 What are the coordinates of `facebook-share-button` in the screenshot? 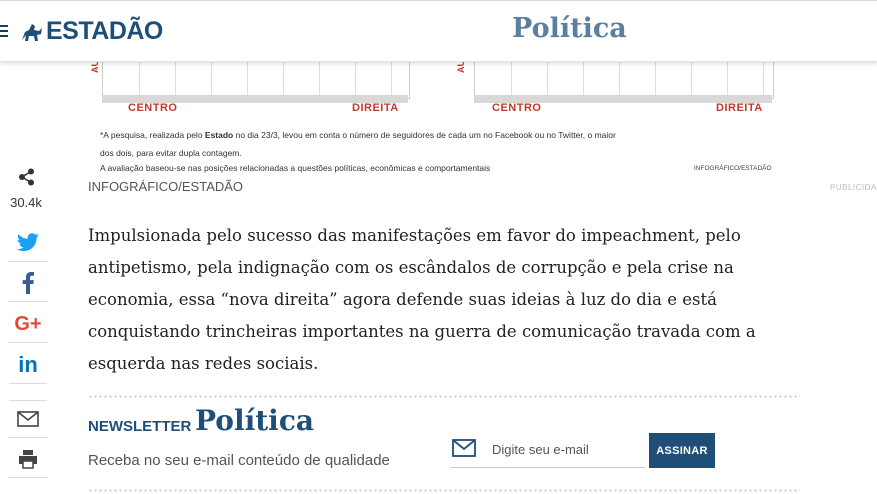 It's located at (28, 283).